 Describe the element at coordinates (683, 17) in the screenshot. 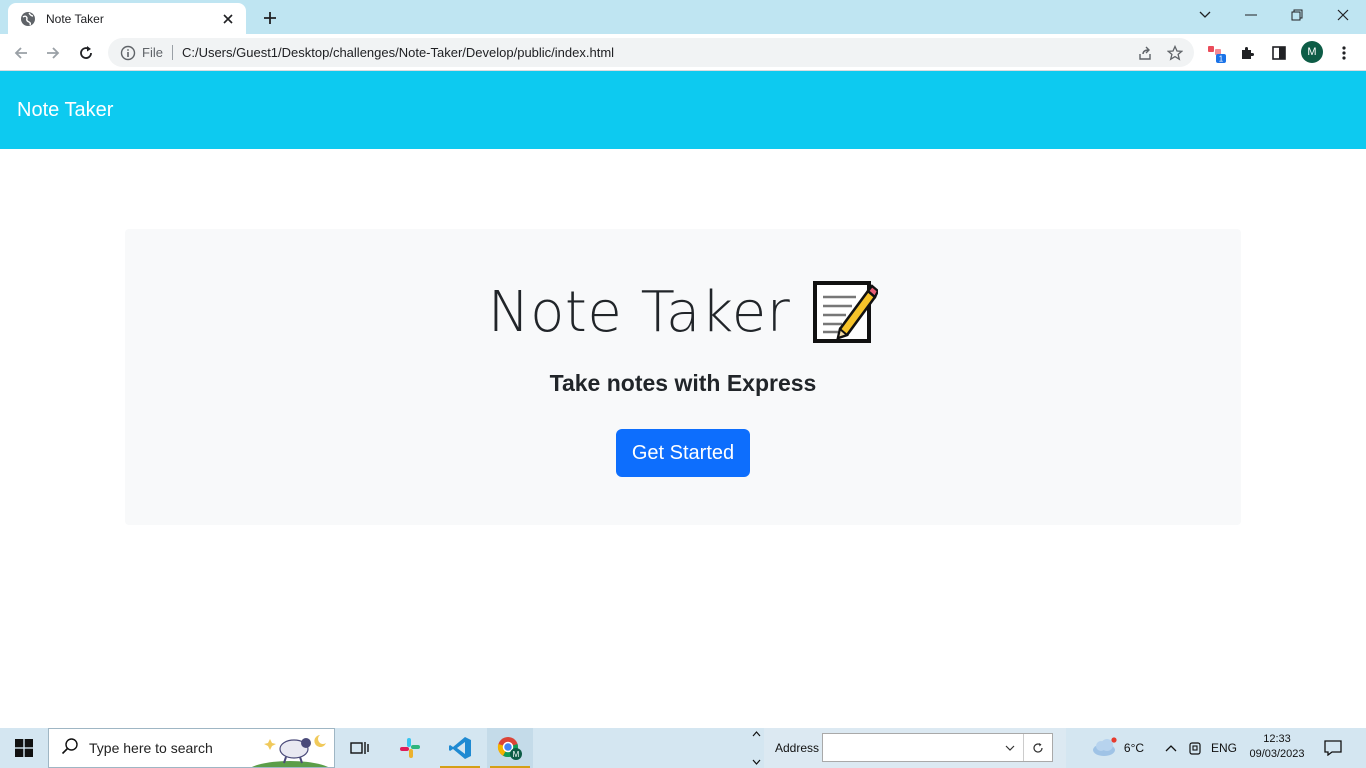

I see `browser-tabstrip: Note Taker` at that location.